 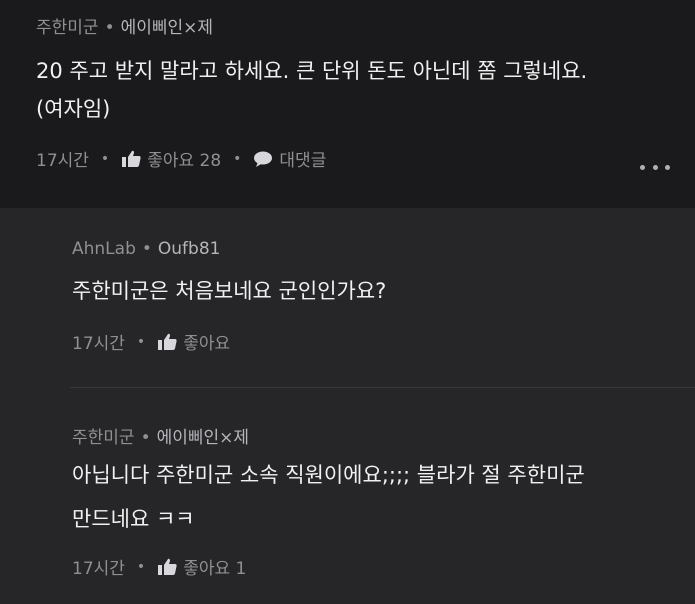 I want to click on like-button: 좋아요 28, so click(x=171, y=158).